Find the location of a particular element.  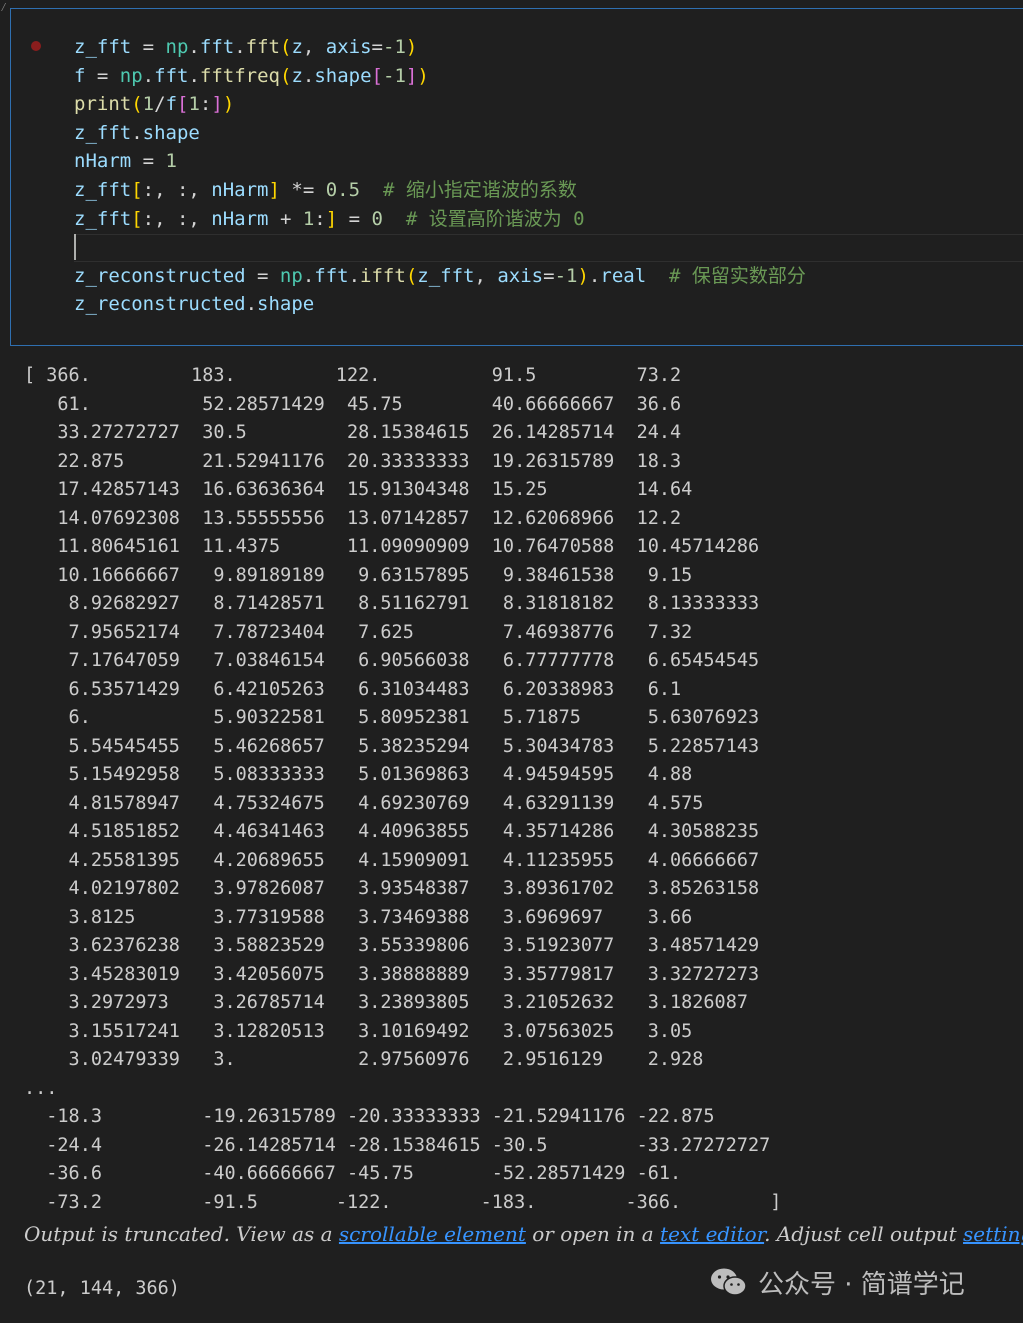

code-line: z_fft.shape is located at coordinates (440, 133).